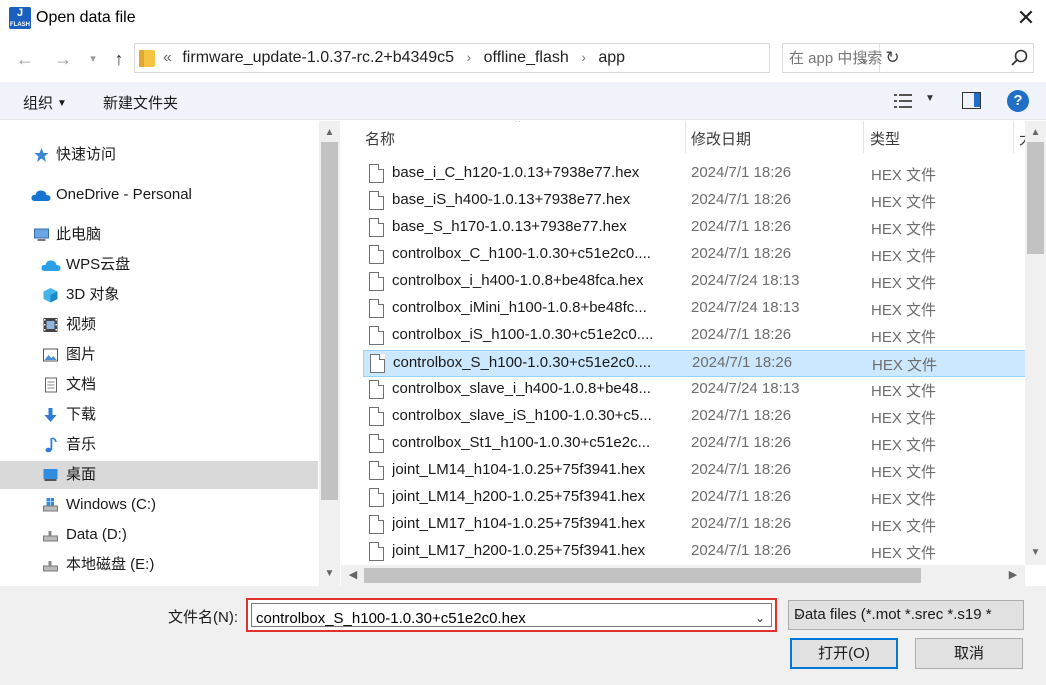 The width and height of the screenshot is (1046, 685). Describe the element at coordinates (523, 19) in the screenshot. I see `title-bar: J FLASH Open data file ✕` at that location.